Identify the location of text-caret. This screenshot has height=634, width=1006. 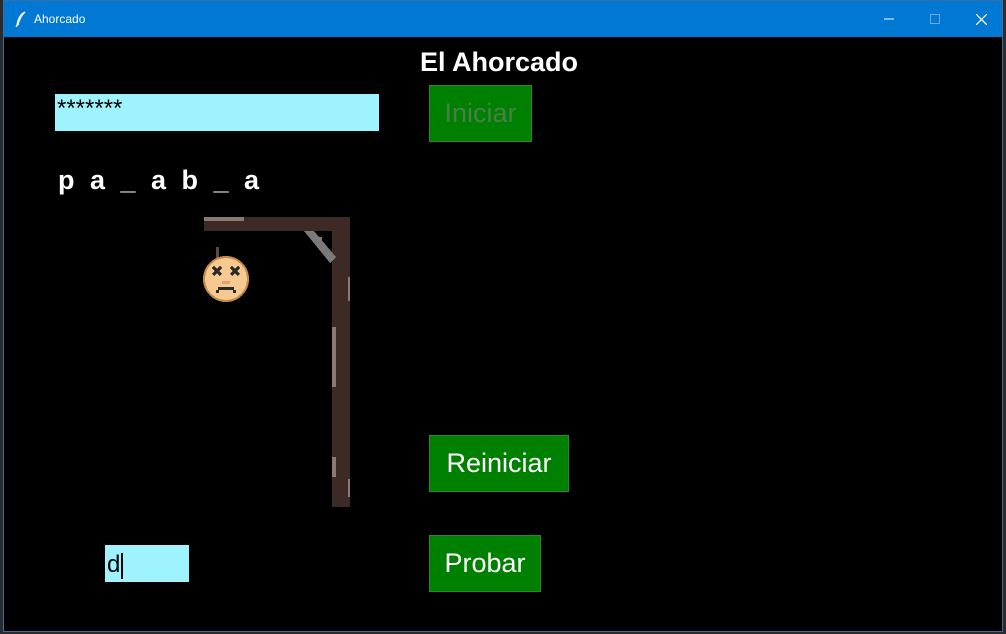
(122, 565).